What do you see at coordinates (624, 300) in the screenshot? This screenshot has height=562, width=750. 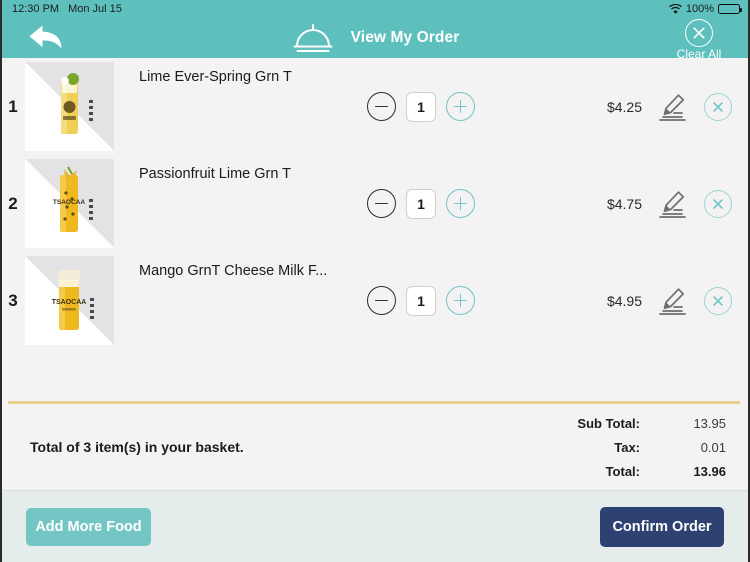 I see `item-price: $4.95` at bounding box center [624, 300].